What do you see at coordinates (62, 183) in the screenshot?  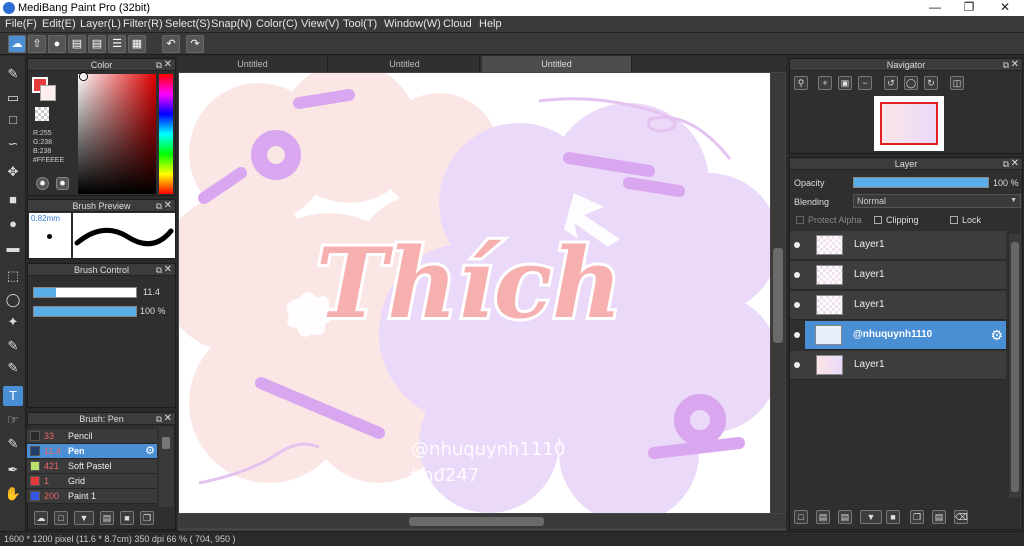 I see `palette-icon: ✹` at bounding box center [62, 183].